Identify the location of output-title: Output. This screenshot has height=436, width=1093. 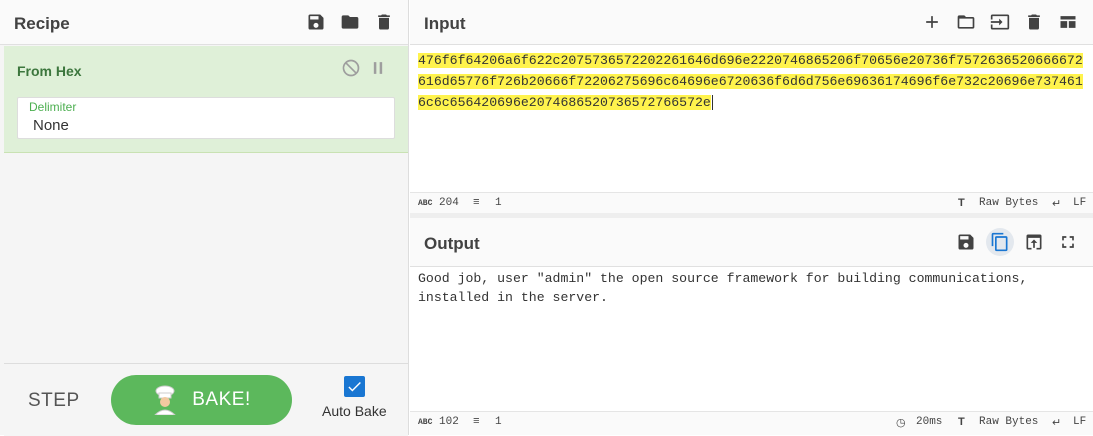
(452, 243).